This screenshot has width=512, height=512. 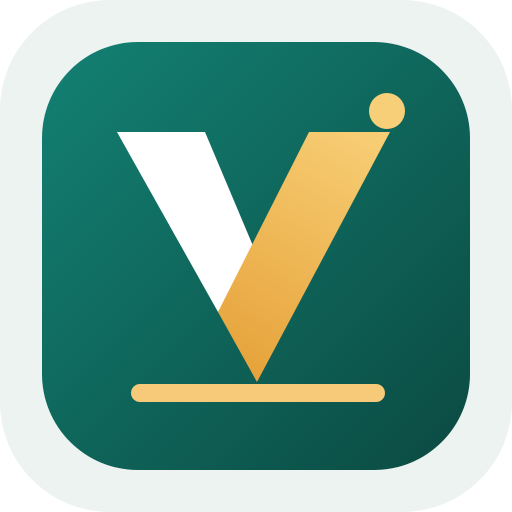 What do you see at coordinates (387, 111) in the screenshot?
I see `gold-dot` at bounding box center [387, 111].